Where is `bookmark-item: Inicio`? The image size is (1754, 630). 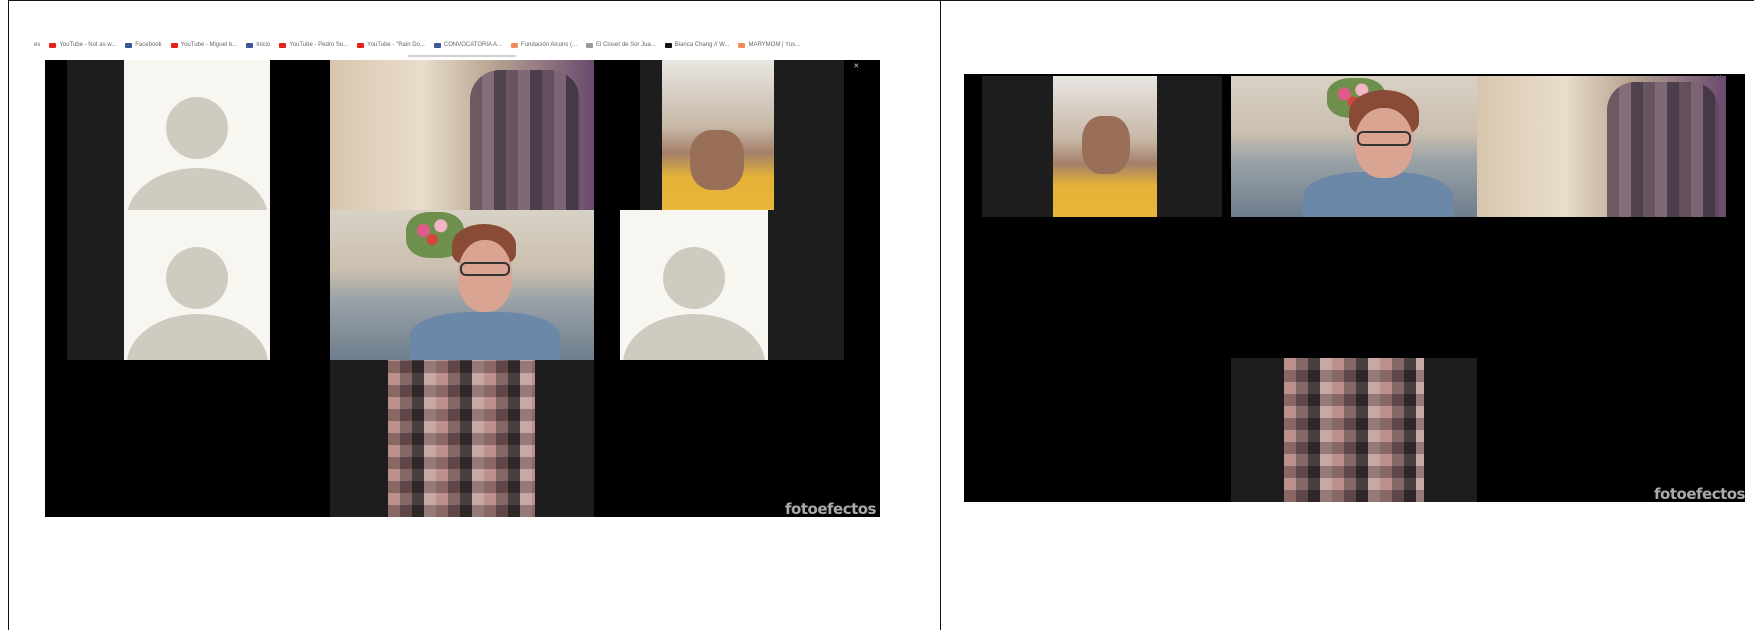 bookmark-item: Inicio is located at coordinates (258, 45).